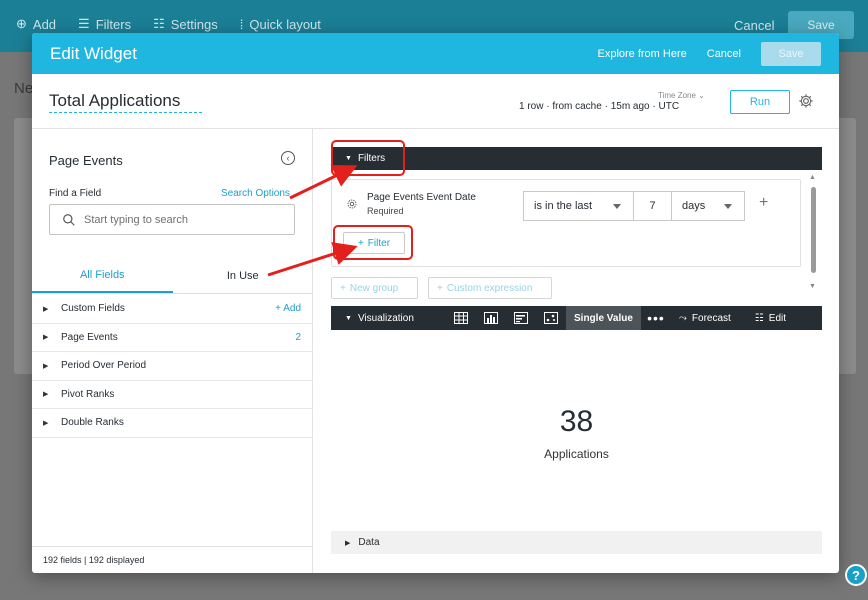  Describe the element at coordinates (681, 95) in the screenshot. I see `timezone-selector: Time Zone ⌄` at that location.